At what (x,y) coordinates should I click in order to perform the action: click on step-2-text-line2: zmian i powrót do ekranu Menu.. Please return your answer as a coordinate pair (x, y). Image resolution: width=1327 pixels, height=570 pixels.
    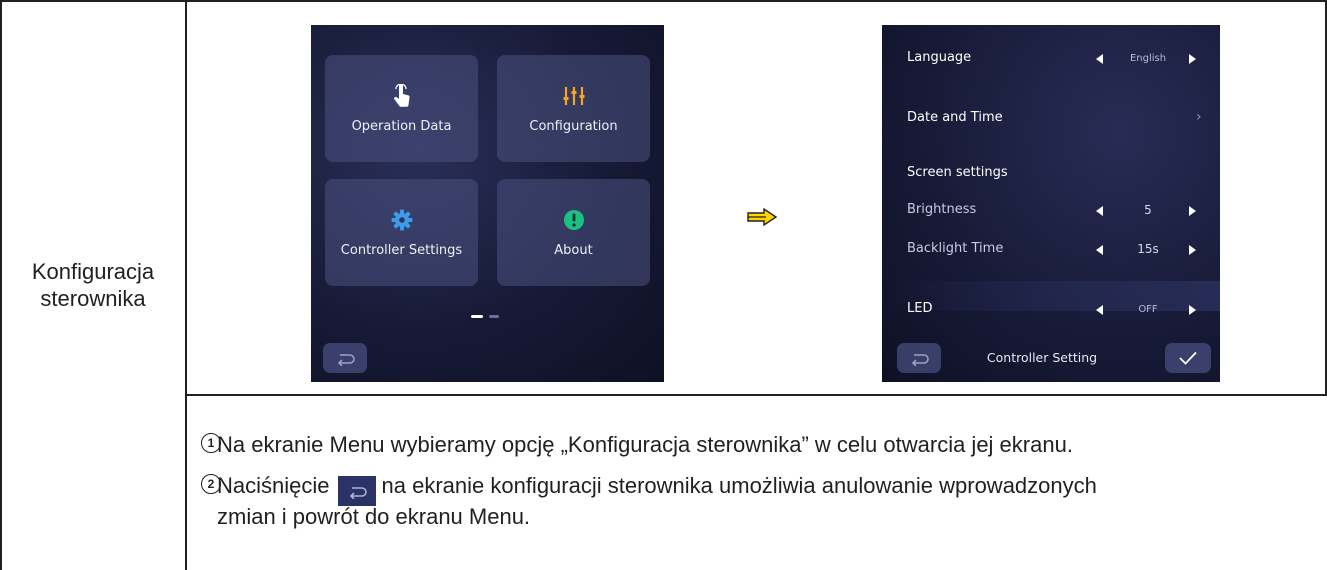
    Looking at the image, I should click on (374, 516).